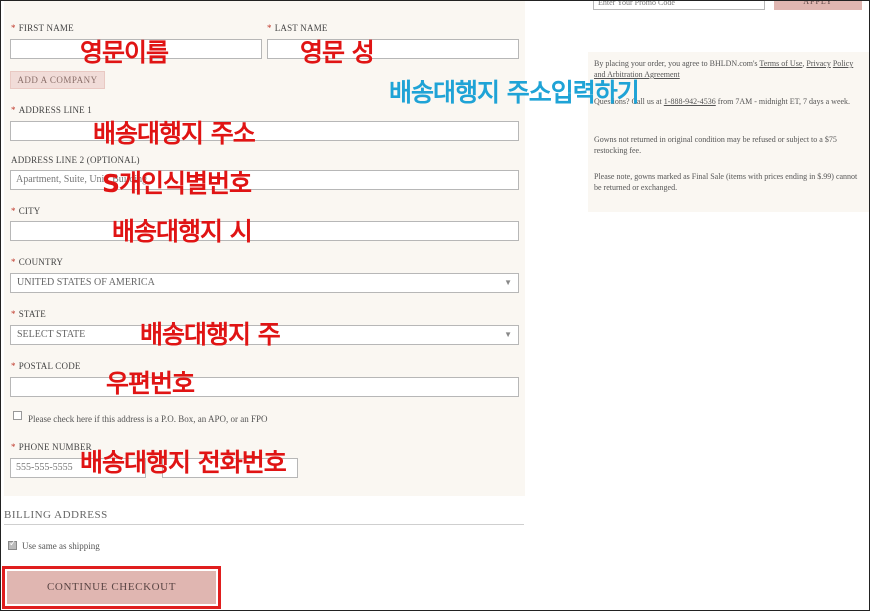 The width and height of the screenshot is (870, 611). Describe the element at coordinates (86, 282) in the screenshot. I see `country-select-value: UNITED STATES OF AMERICA` at that location.